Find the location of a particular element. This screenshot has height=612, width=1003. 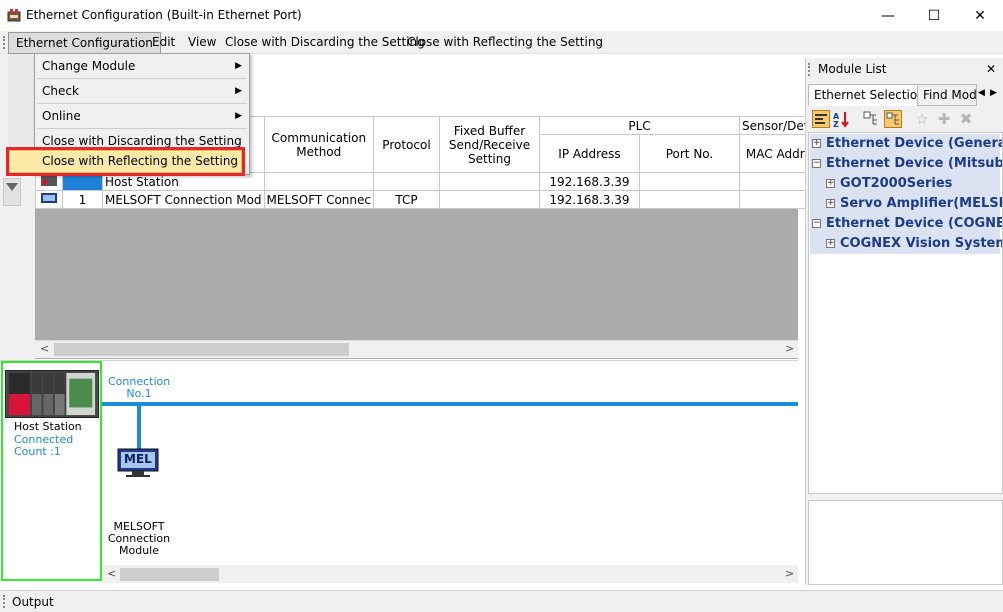

tree-item-ethernet-general: + Ethernet Device (General) is located at coordinates (906, 144).